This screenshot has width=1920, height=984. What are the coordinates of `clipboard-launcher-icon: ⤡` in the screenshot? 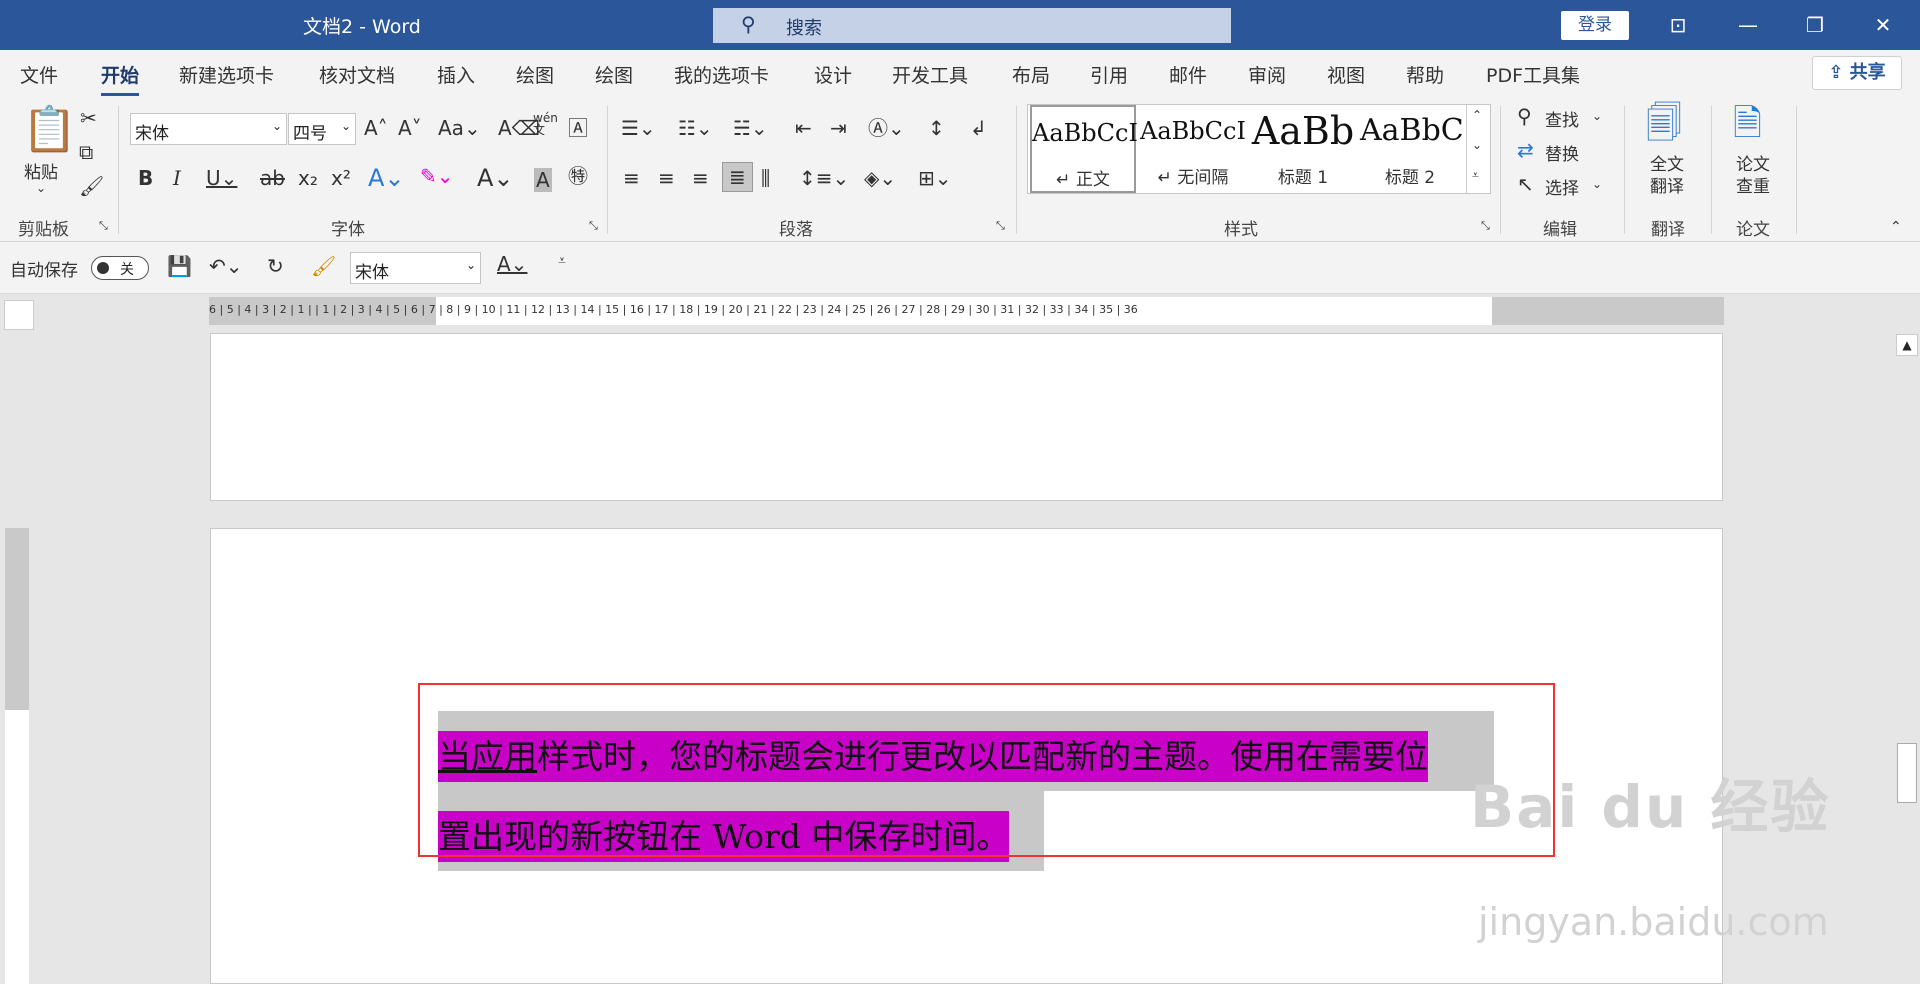 It's located at (103, 225).